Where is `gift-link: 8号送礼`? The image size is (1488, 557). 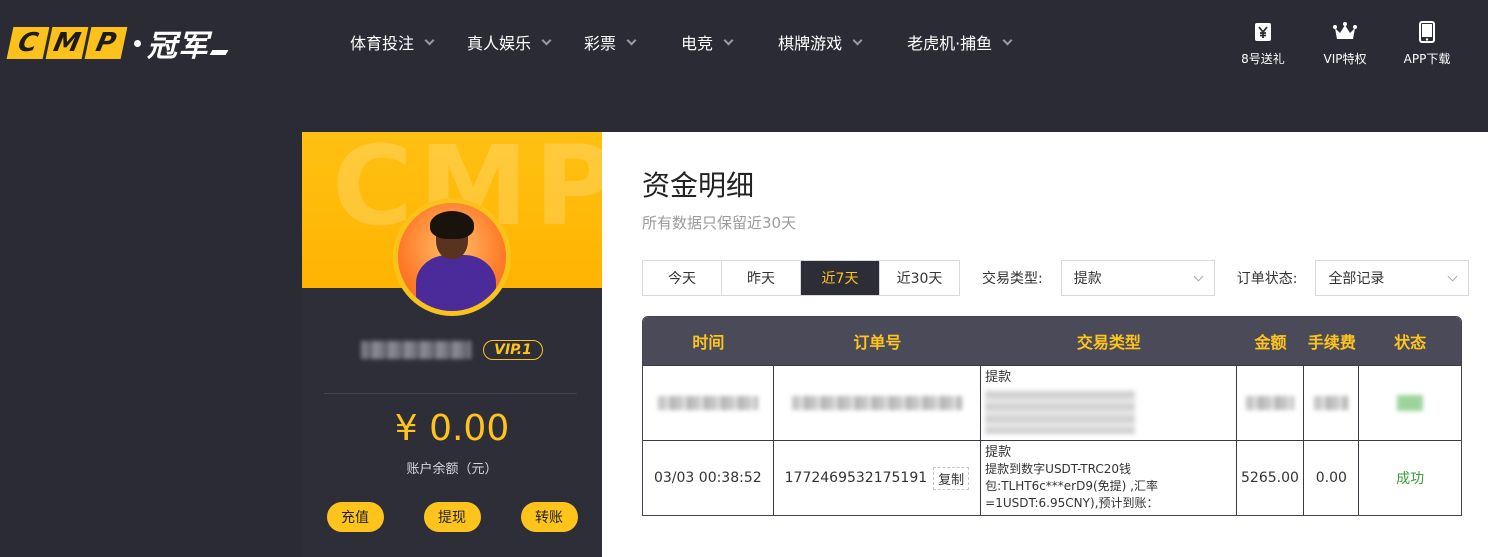
gift-link: 8号送礼 is located at coordinates (1263, 44).